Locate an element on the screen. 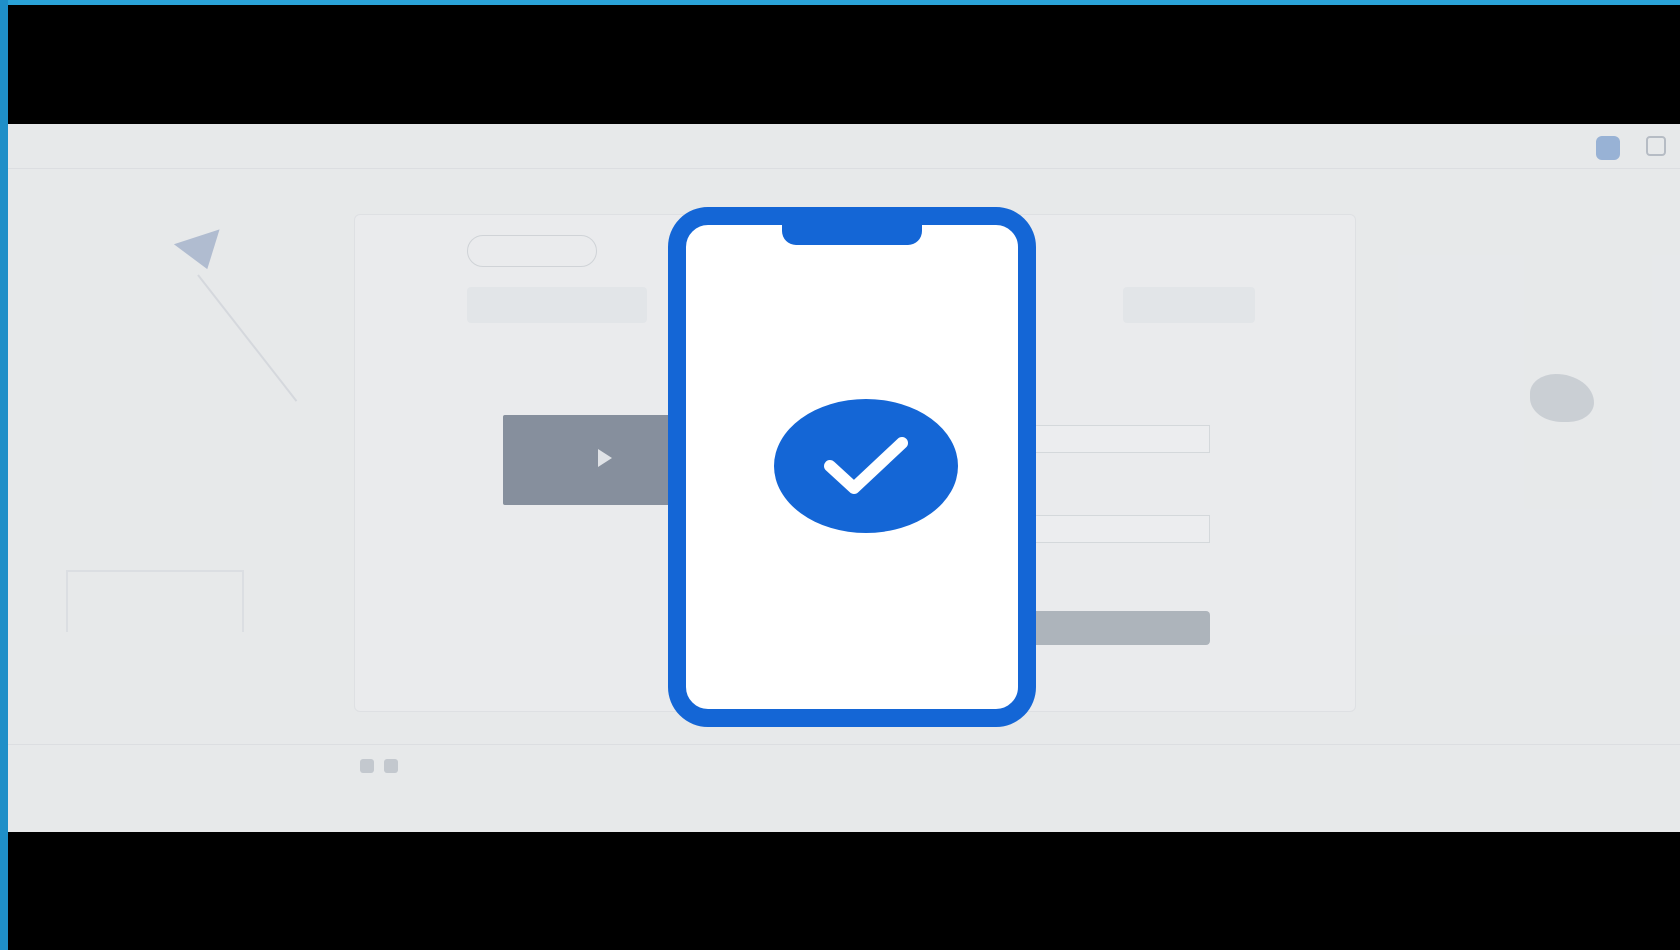 The image size is (1680, 950). phone-success-illustration is located at coordinates (852, 467).